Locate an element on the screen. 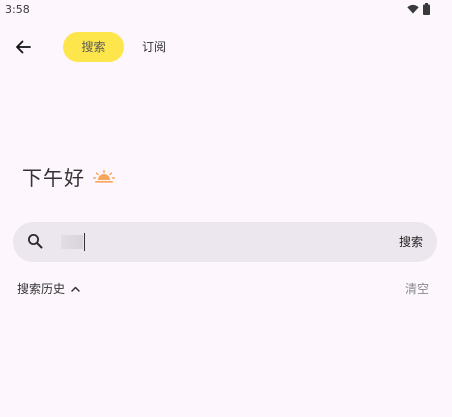 The width and height of the screenshot is (452, 417). search-input is located at coordinates (211, 243).